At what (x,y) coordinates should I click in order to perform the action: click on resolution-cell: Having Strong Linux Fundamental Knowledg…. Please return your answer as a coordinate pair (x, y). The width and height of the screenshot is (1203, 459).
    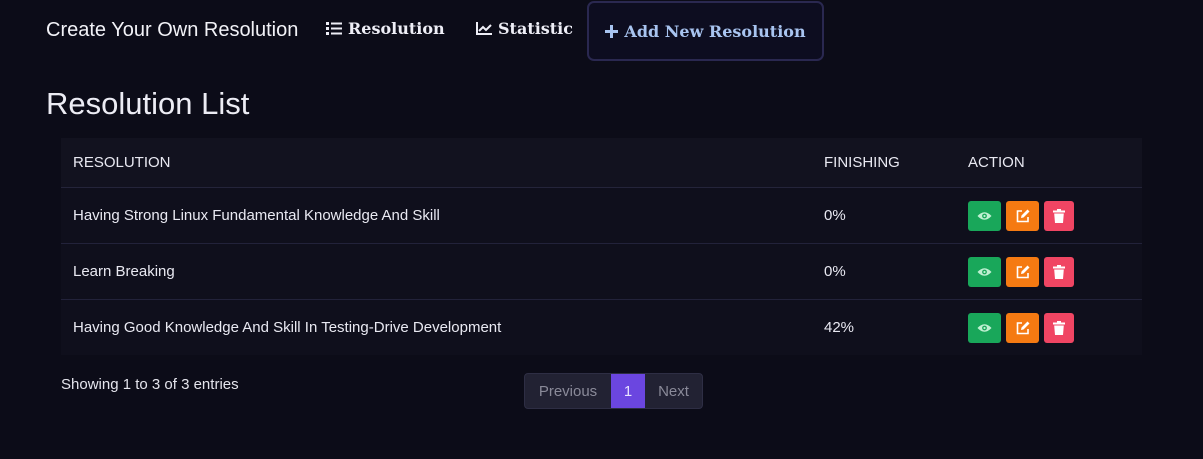
    Looking at the image, I should click on (256, 215).